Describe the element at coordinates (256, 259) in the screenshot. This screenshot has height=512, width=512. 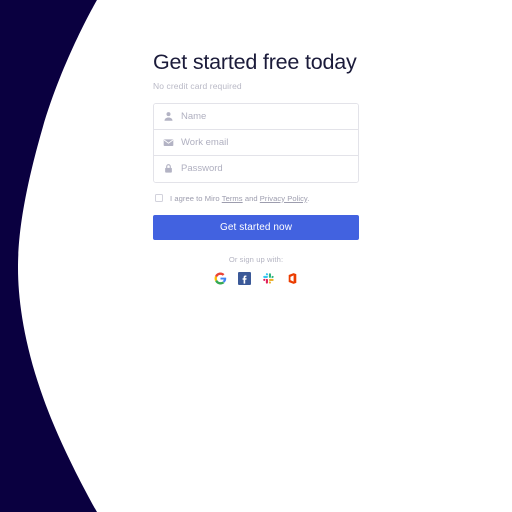
I see `social-signup-label: Or sign up with:` at that location.